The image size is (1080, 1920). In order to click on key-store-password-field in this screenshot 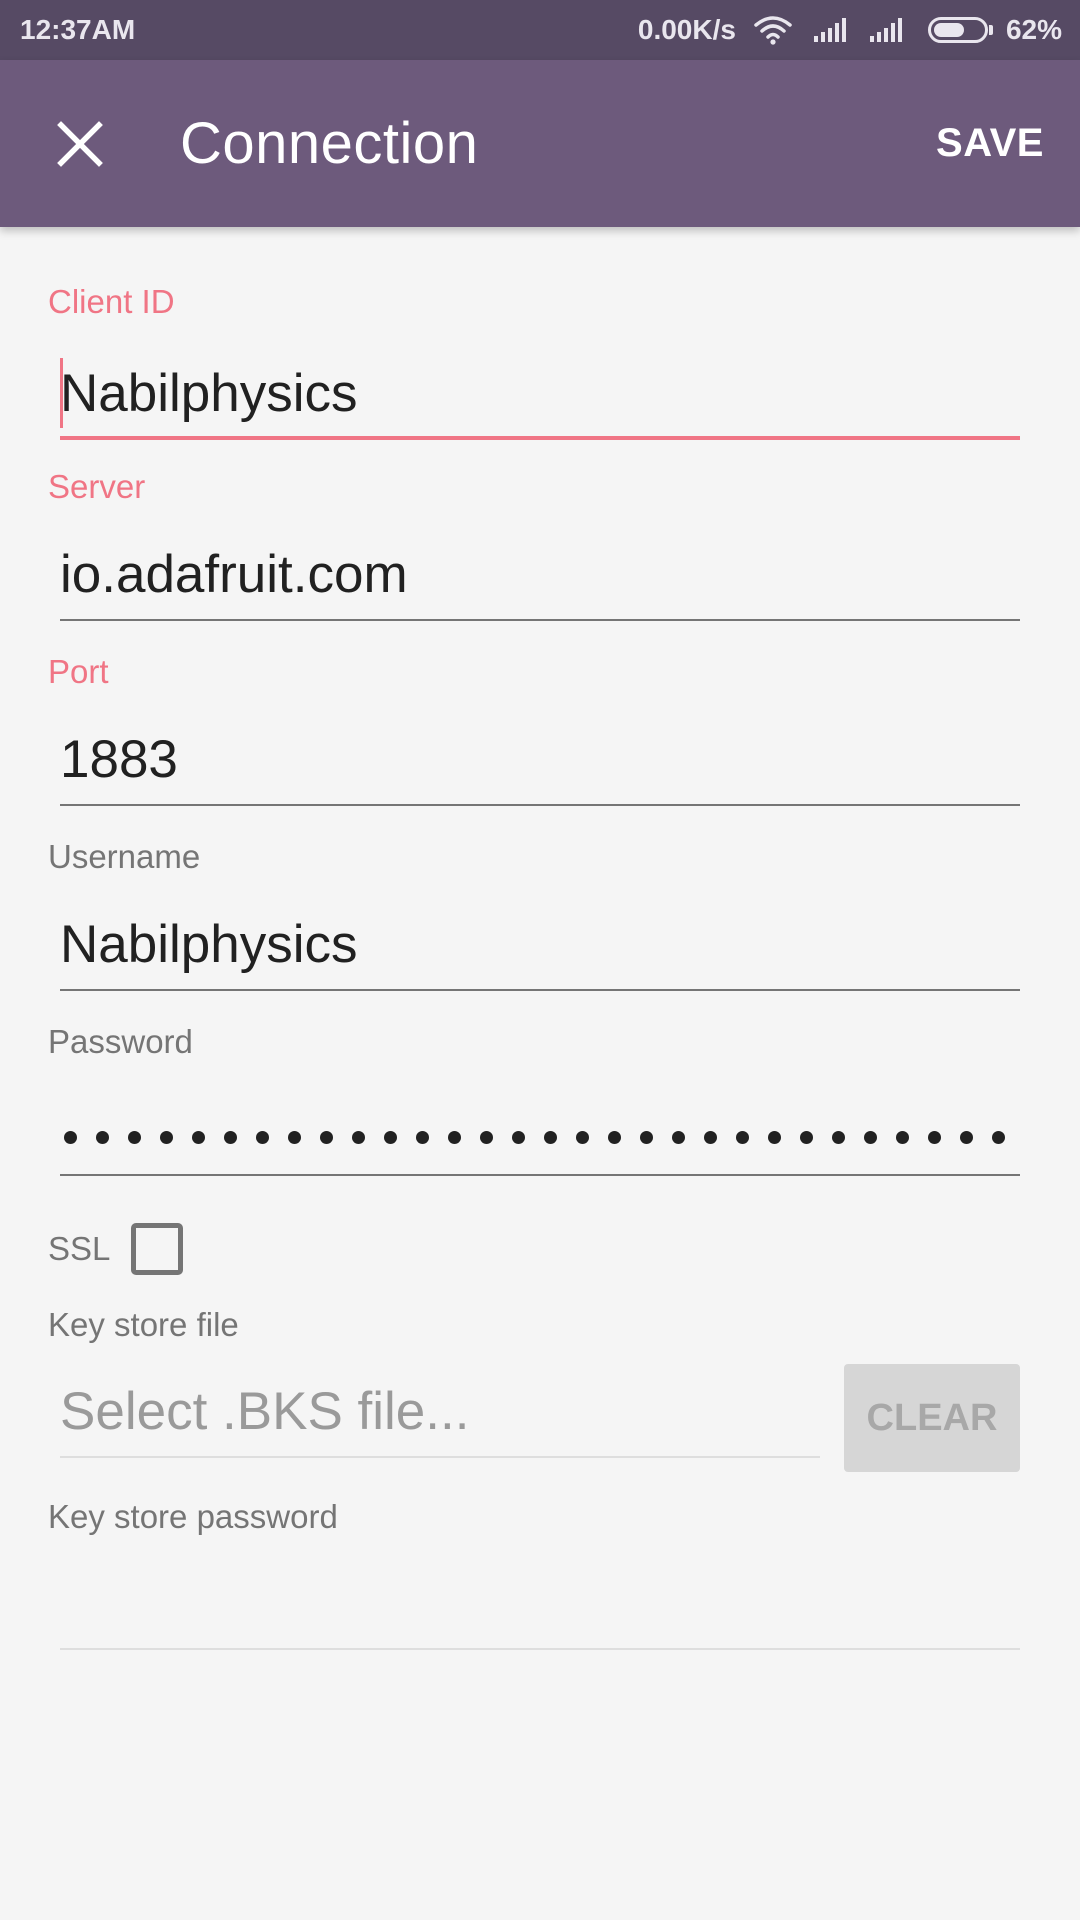, I will do `click(540, 1610)`.